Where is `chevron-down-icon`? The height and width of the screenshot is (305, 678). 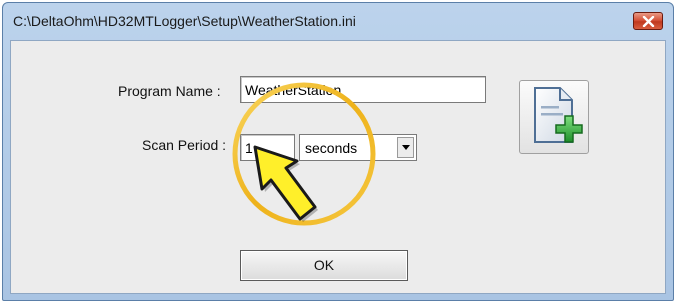
chevron-down-icon is located at coordinates (406, 147).